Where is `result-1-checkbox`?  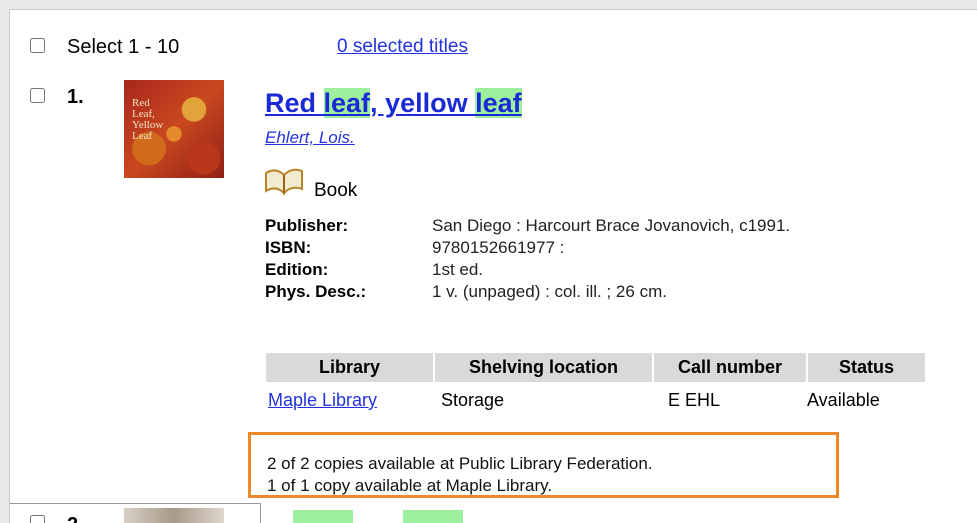 result-1-checkbox is located at coordinates (37, 95).